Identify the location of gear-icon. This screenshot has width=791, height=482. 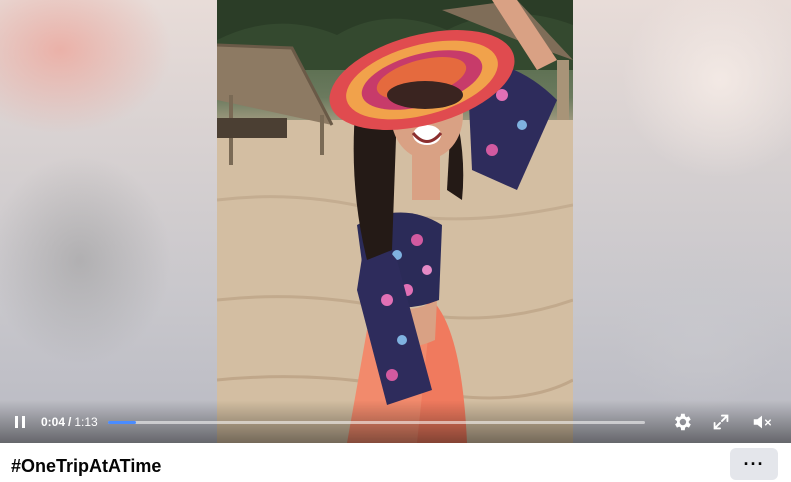
(682, 422).